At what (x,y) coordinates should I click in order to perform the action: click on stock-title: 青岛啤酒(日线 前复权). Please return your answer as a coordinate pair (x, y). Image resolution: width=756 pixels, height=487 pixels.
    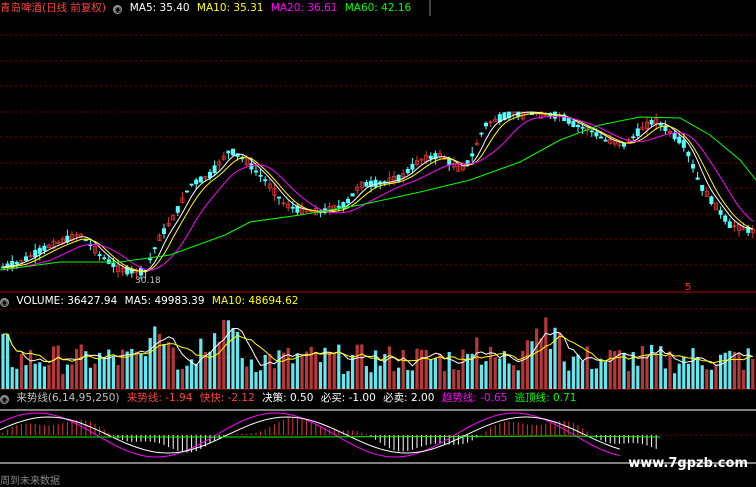
    Looking at the image, I should click on (53, 8).